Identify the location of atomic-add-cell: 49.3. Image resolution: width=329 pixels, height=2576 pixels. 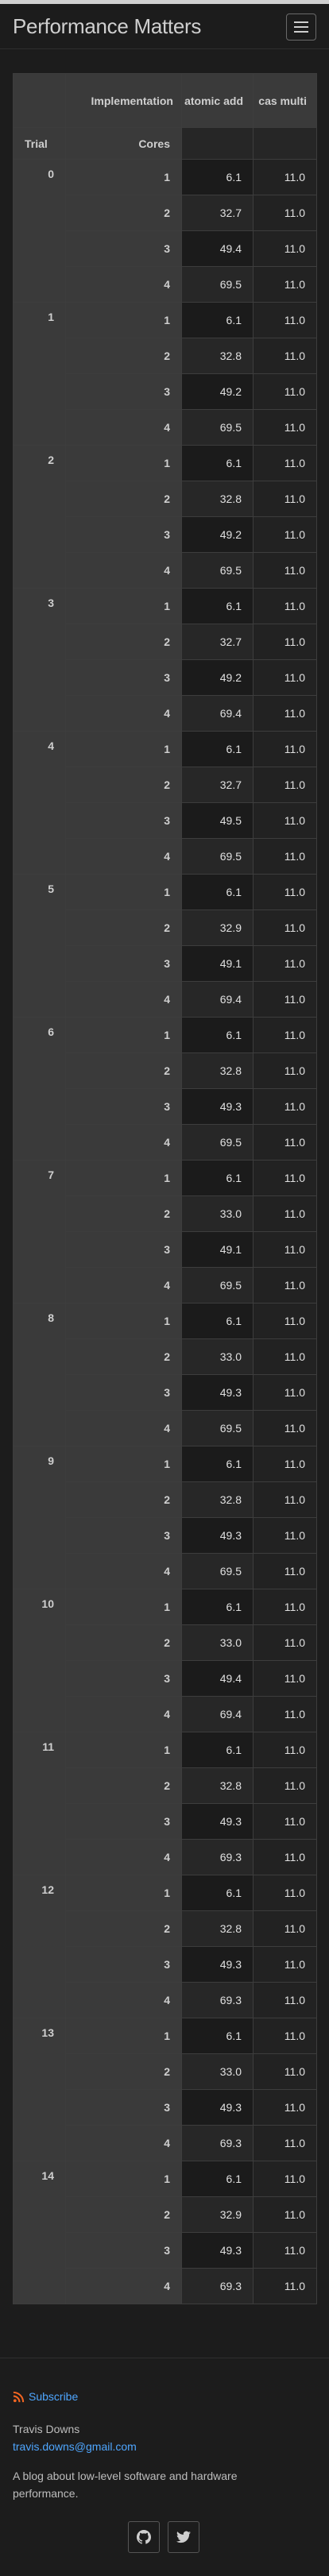
(217, 1821).